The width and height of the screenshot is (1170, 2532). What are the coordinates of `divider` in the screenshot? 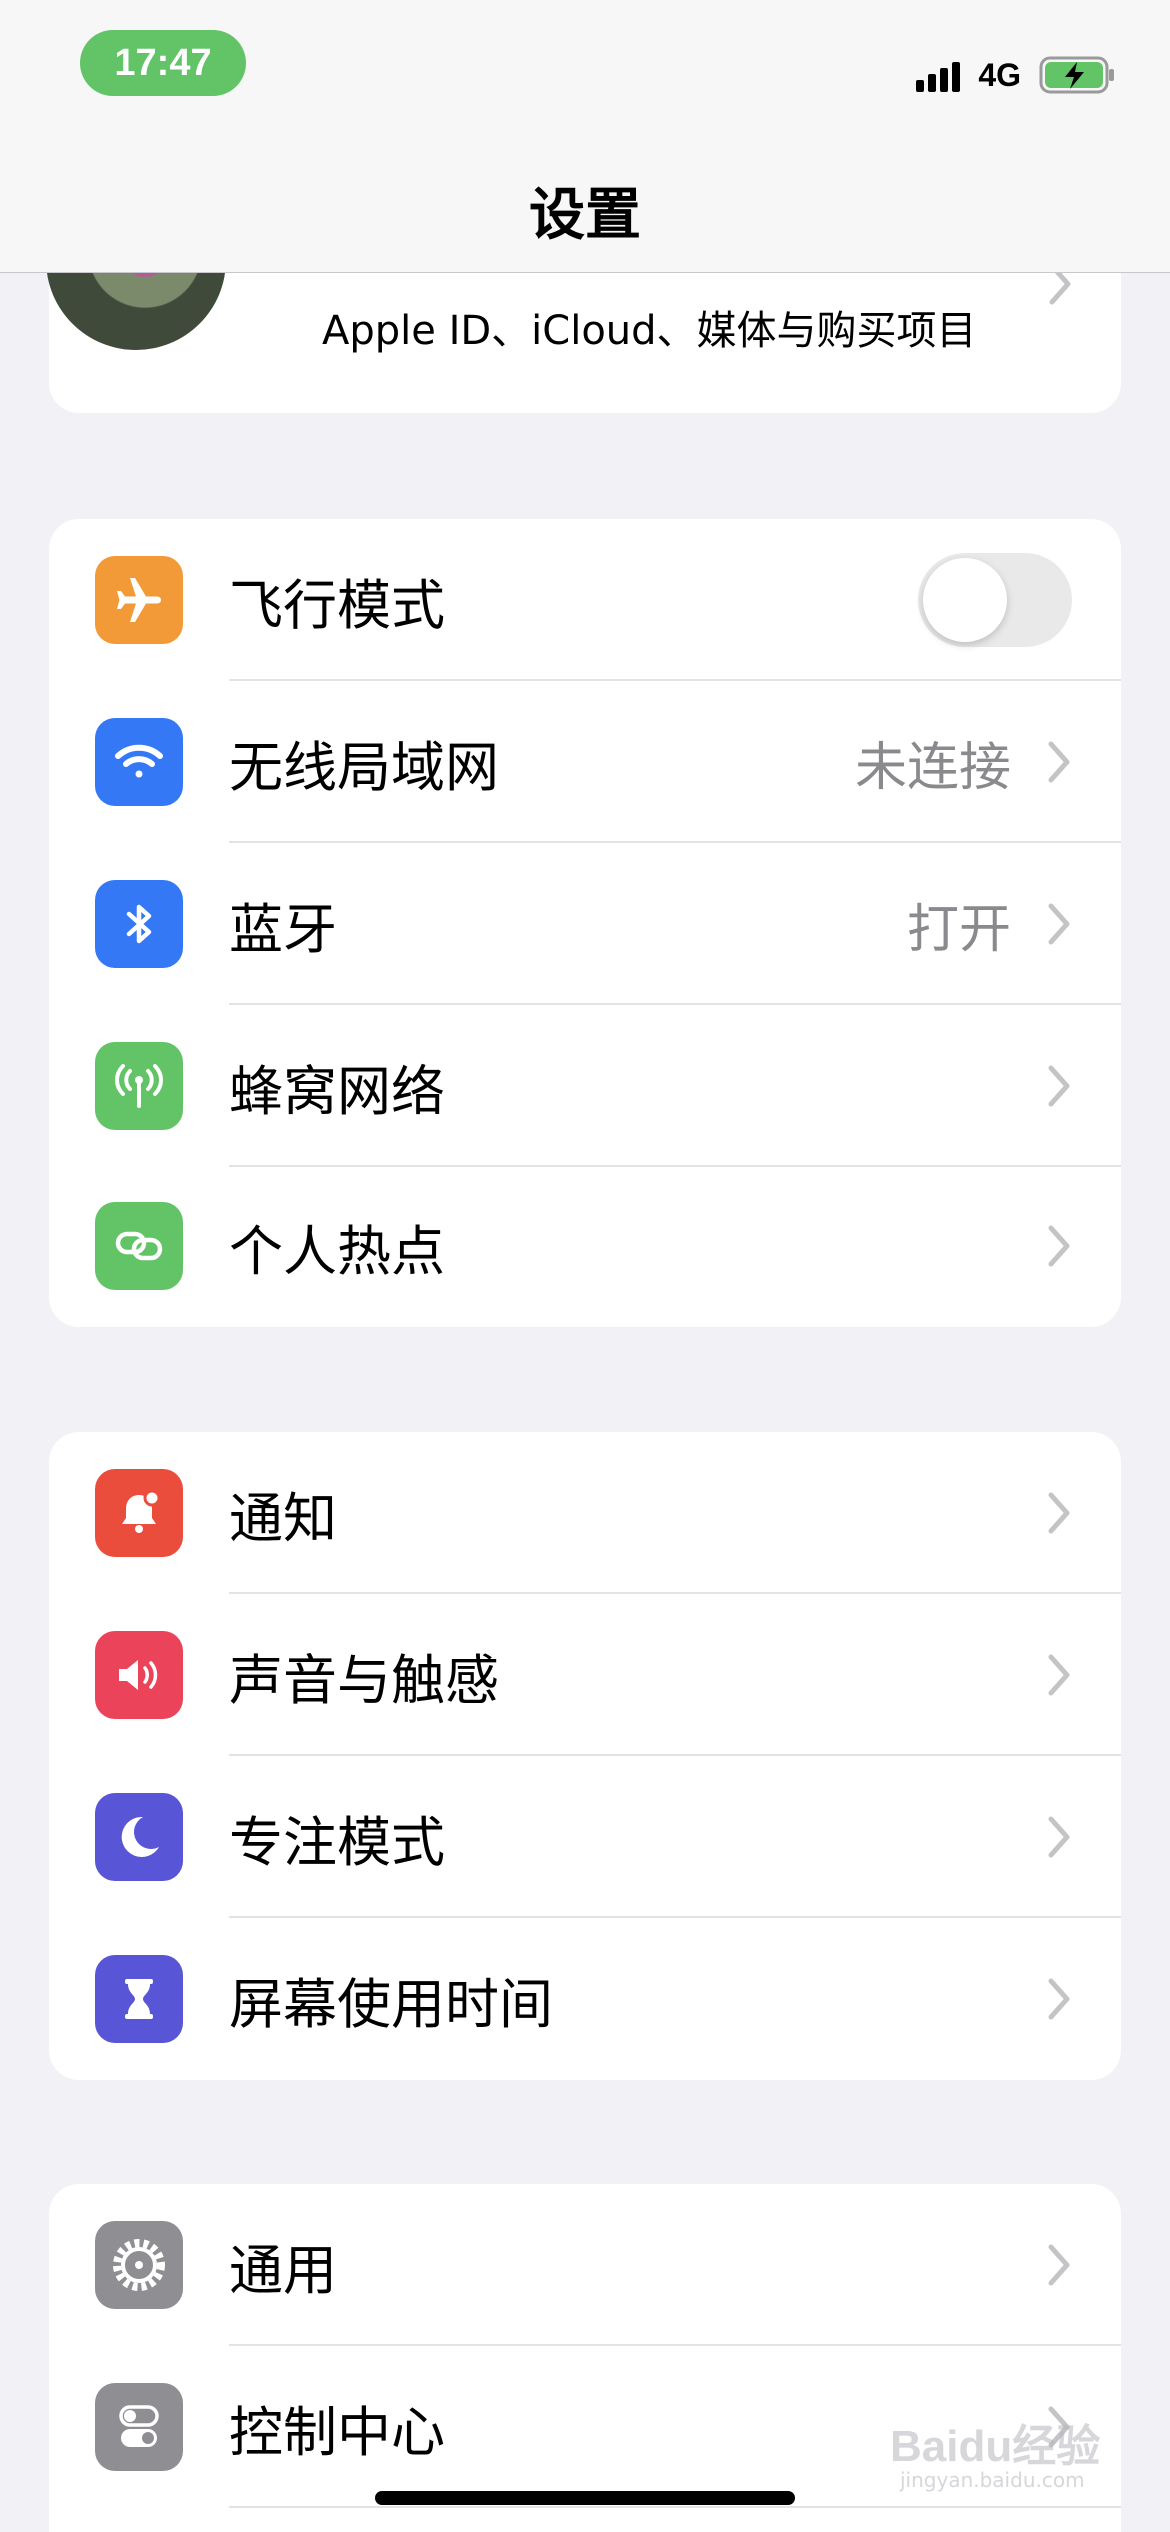 It's located at (675, 2507).